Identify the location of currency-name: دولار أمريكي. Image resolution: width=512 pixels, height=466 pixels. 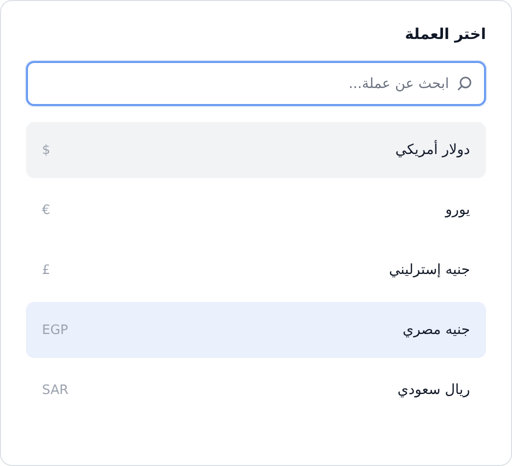
(432, 150).